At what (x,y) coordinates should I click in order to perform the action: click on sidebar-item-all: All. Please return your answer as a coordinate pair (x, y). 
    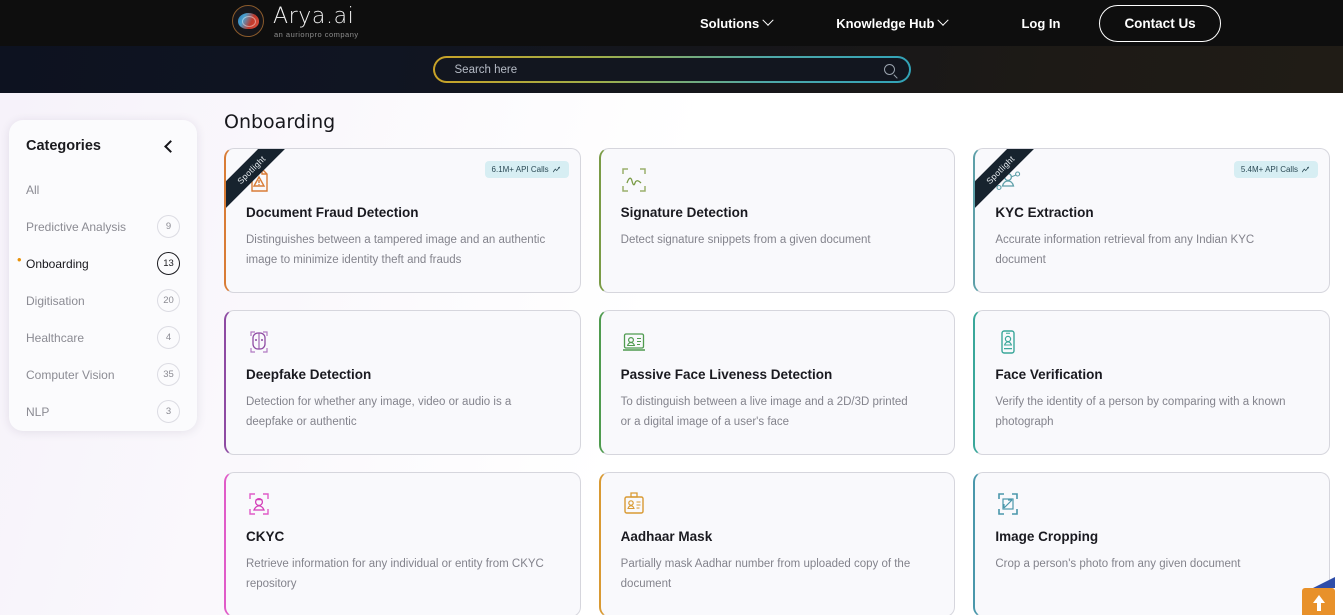
    Looking at the image, I should click on (103, 189).